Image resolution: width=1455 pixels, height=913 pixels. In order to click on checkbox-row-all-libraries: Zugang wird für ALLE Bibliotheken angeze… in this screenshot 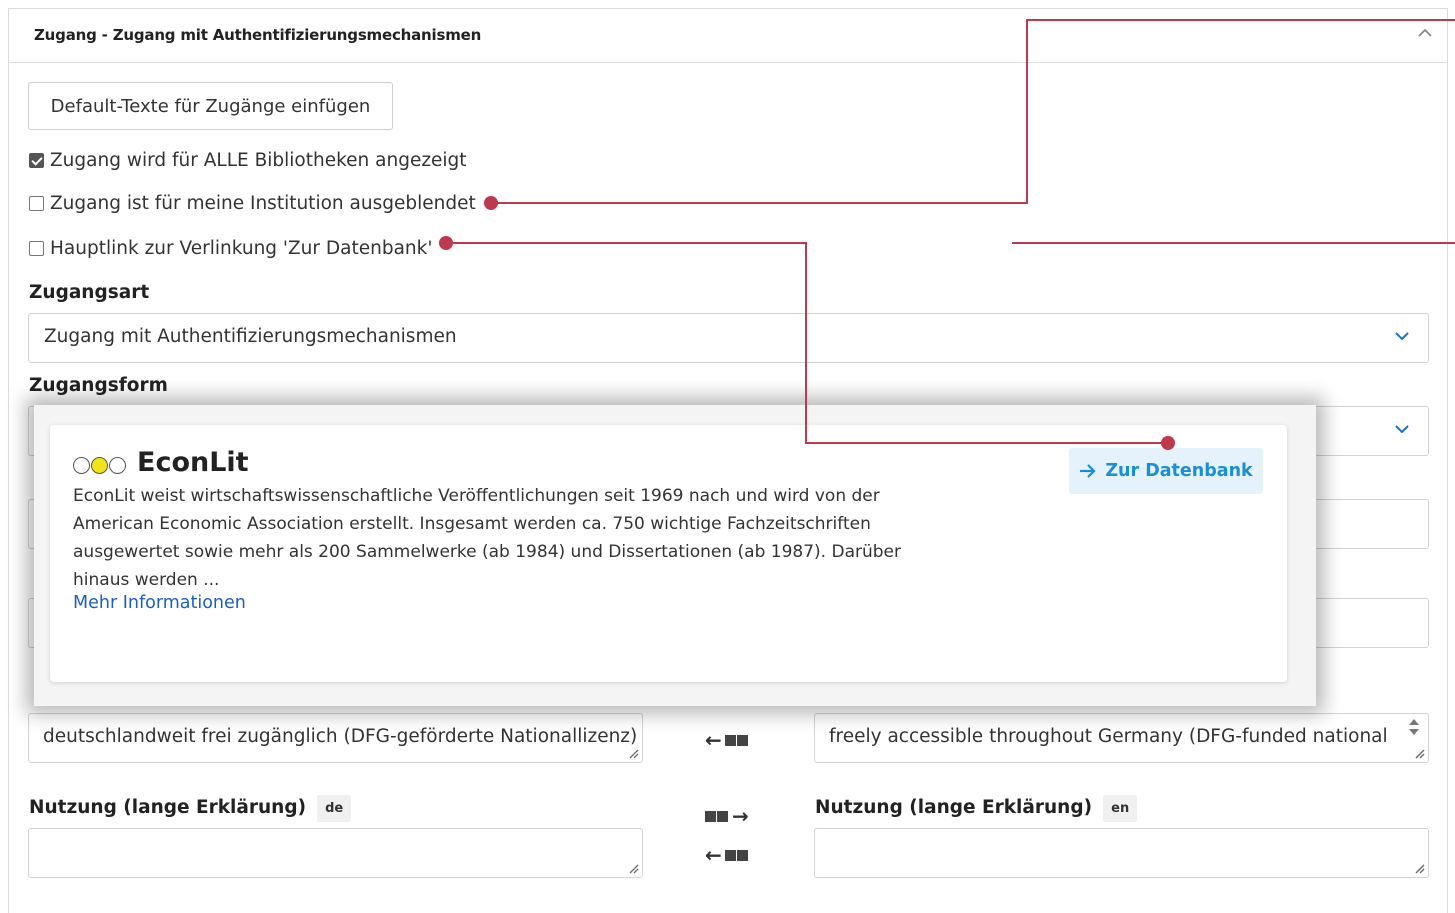, I will do `click(248, 160)`.